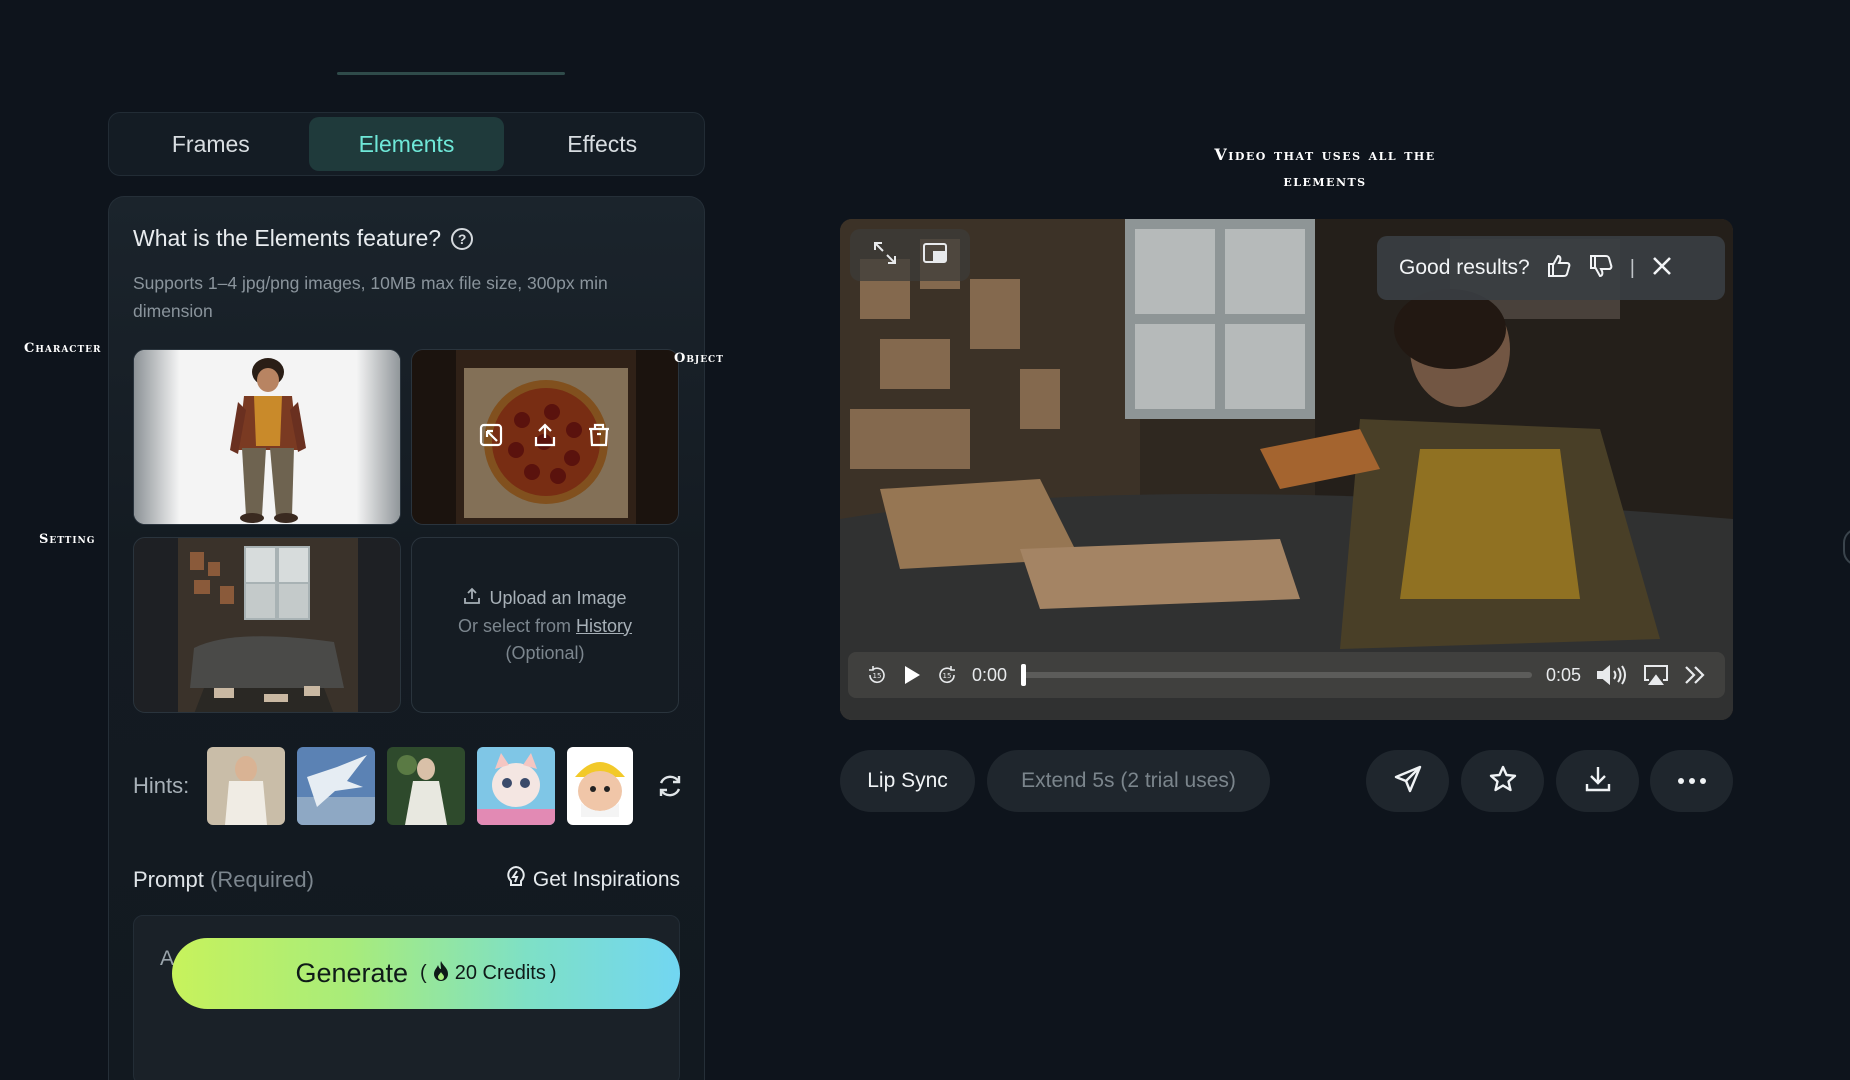 This screenshot has width=1850, height=1080. I want to click on history-link: History, so click(604, 626).